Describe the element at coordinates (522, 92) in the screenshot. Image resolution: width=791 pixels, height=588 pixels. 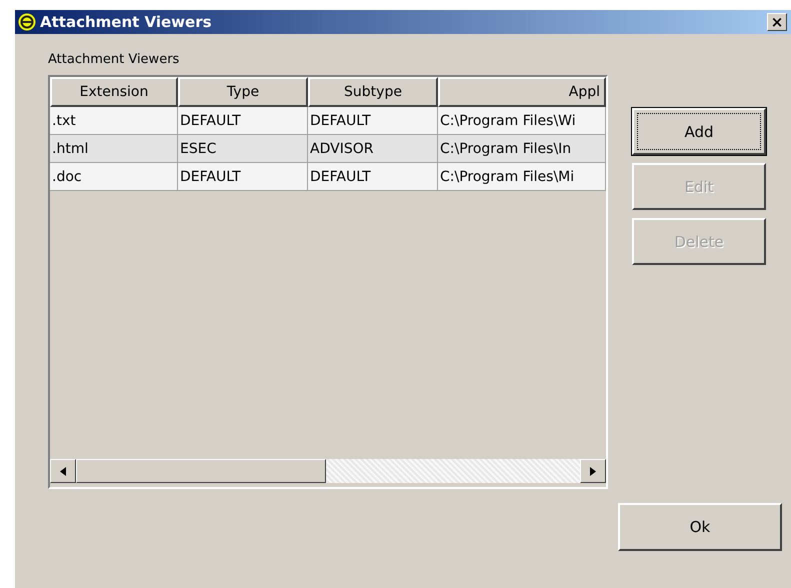
I see `column-header: Appl` at that location.